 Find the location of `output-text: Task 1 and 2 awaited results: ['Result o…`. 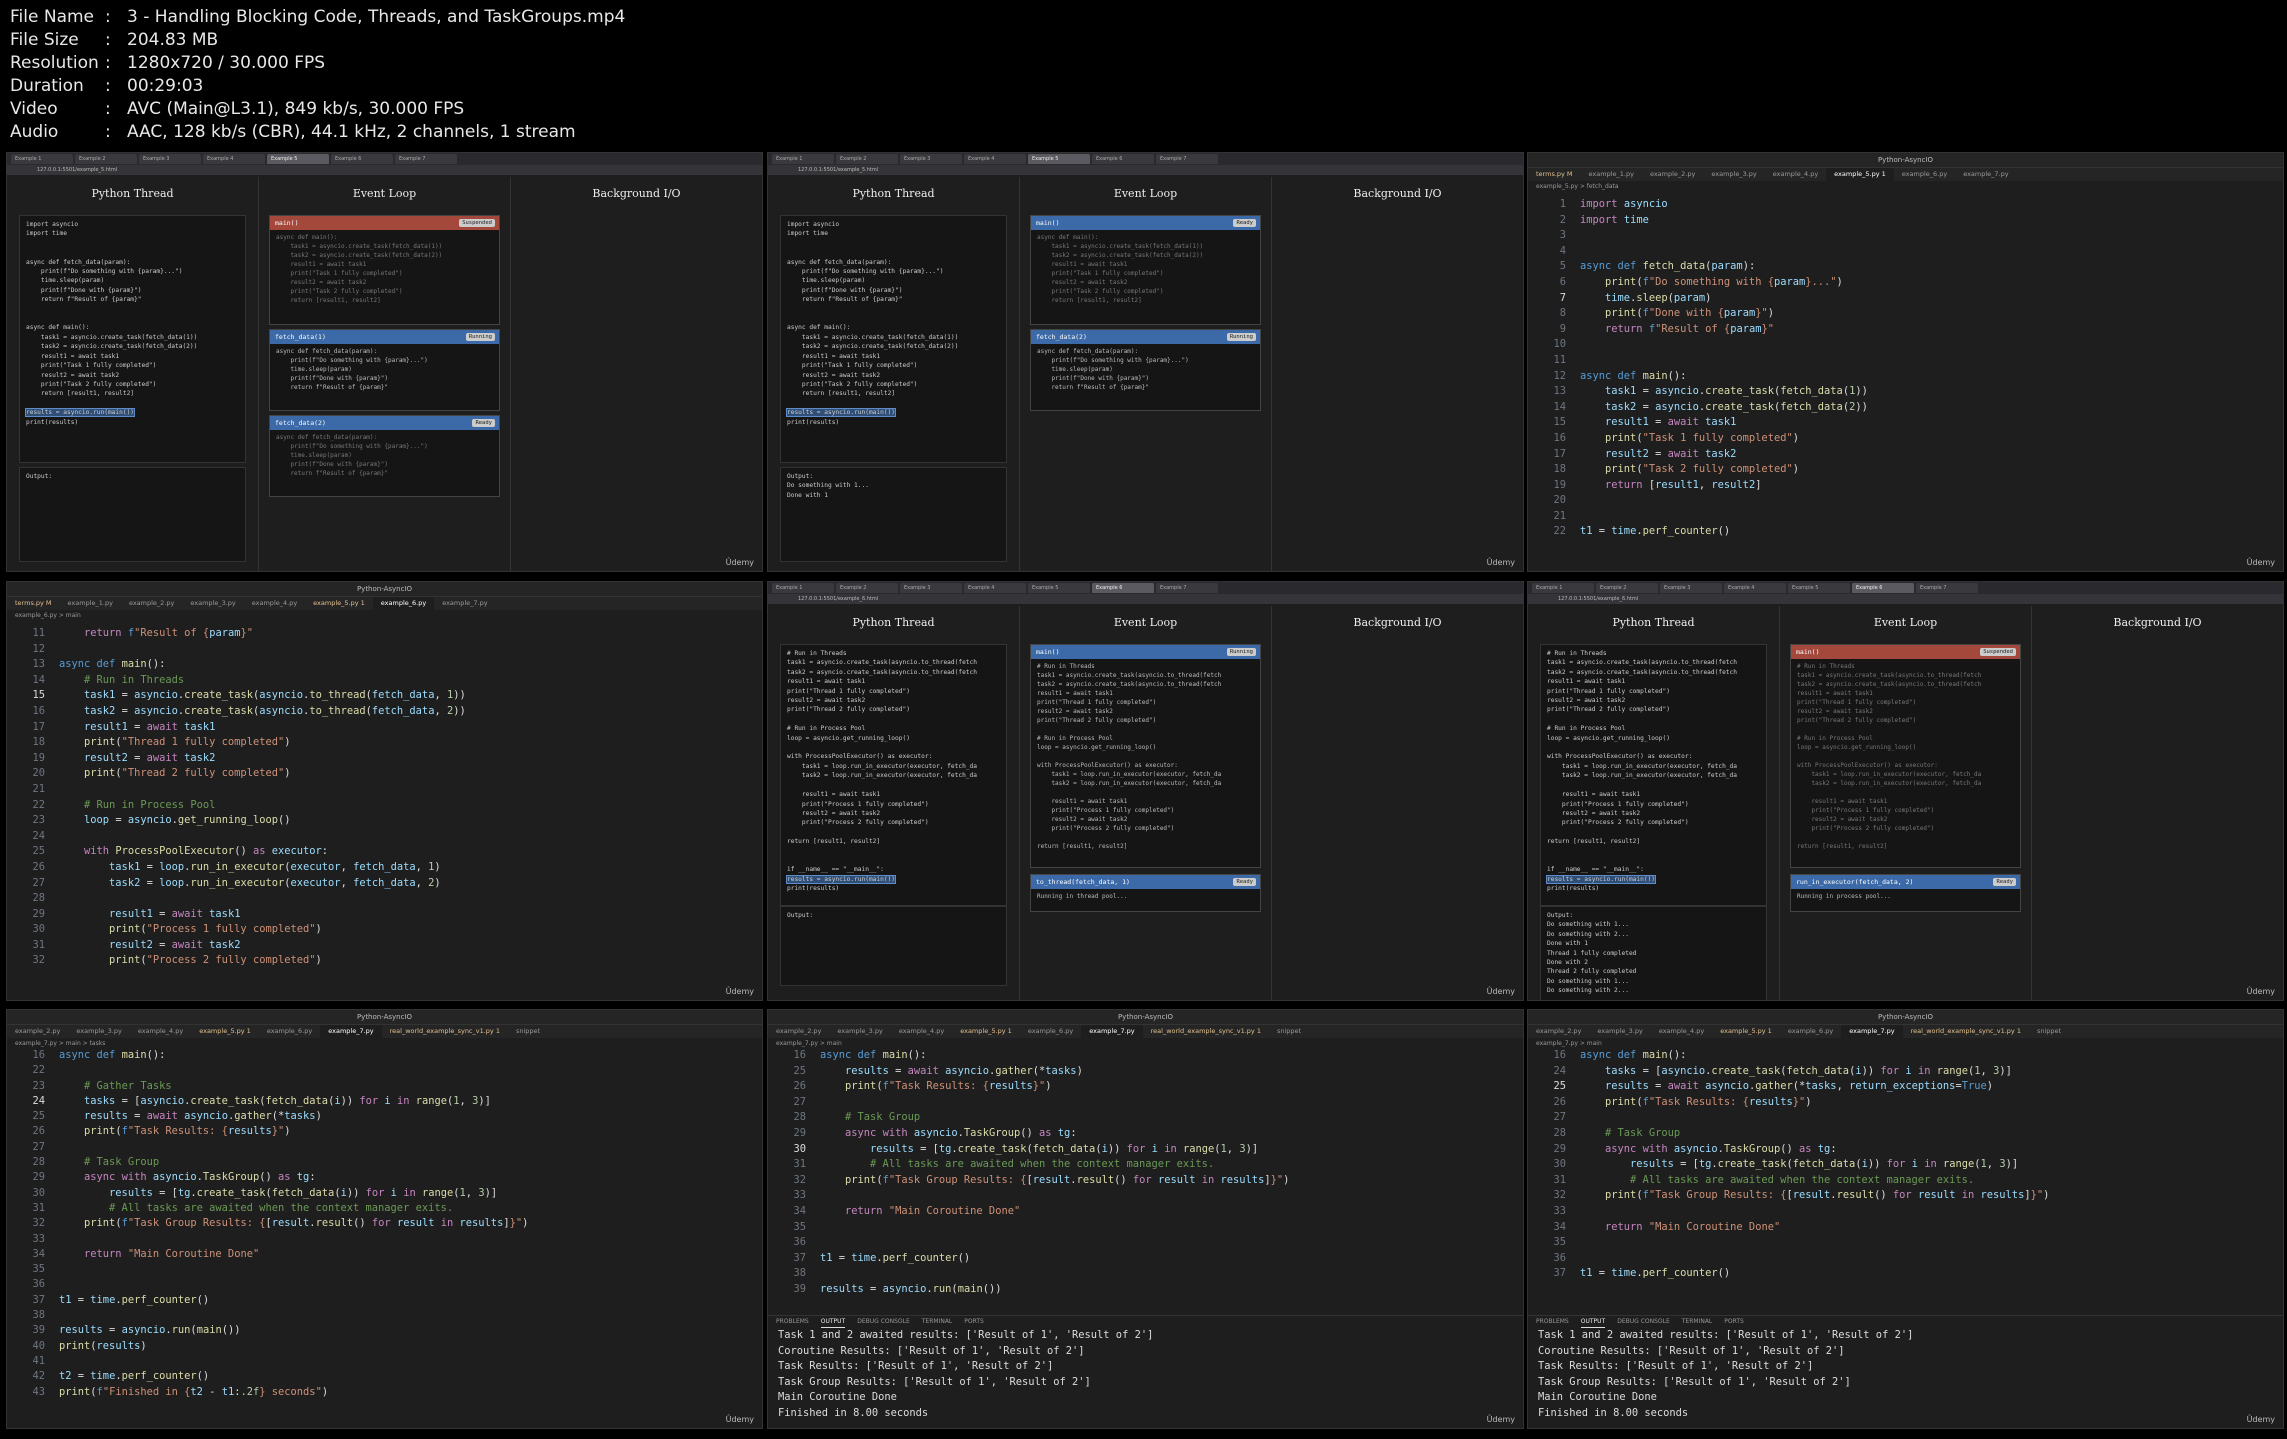

output-text: Task 1 and 2 awaited results: ['Result o… is located at coordinates (966, 1374).